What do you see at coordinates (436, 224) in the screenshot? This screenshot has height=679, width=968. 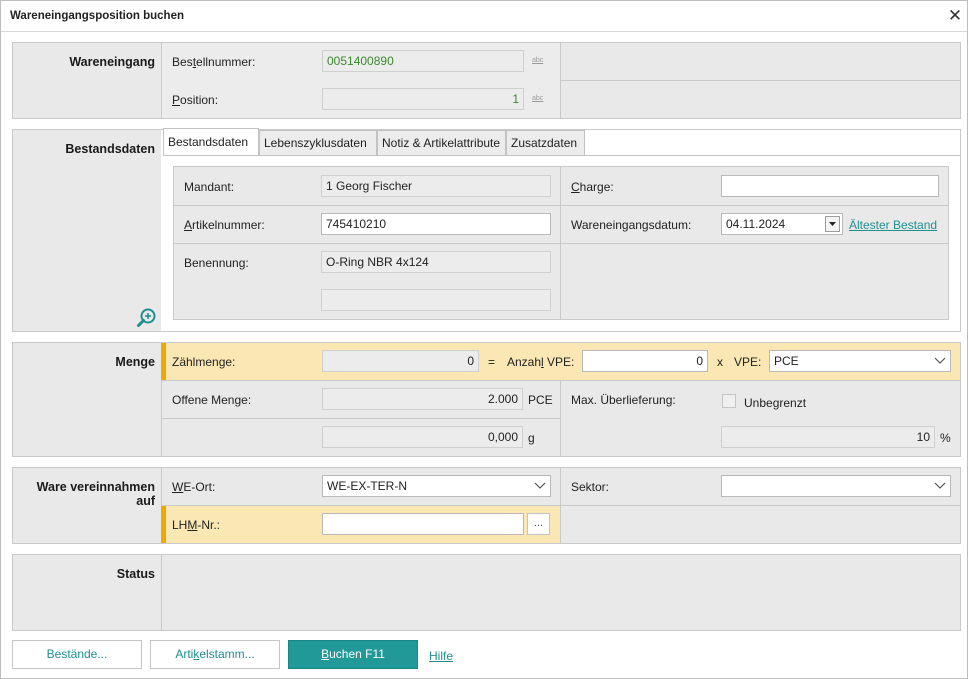 I see `artikelnummer-input: 745410210` at bounding box center [436, 224].